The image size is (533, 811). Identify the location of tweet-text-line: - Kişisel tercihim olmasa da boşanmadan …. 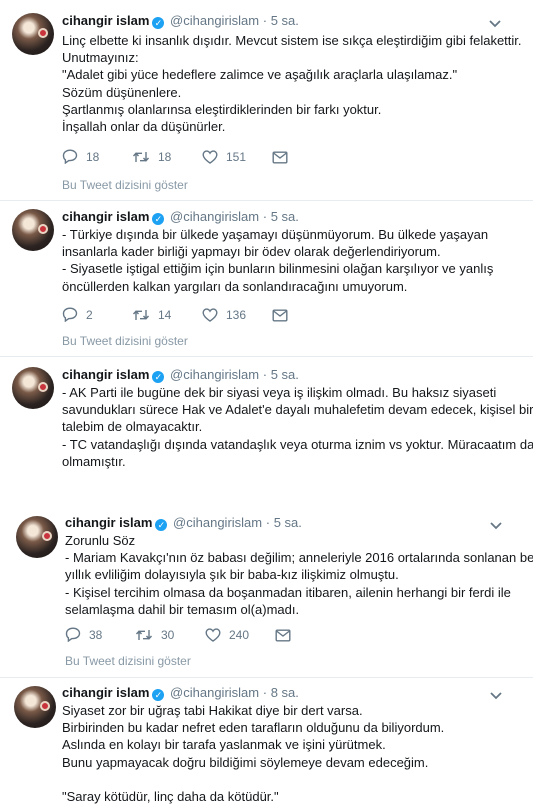
(288, 592).